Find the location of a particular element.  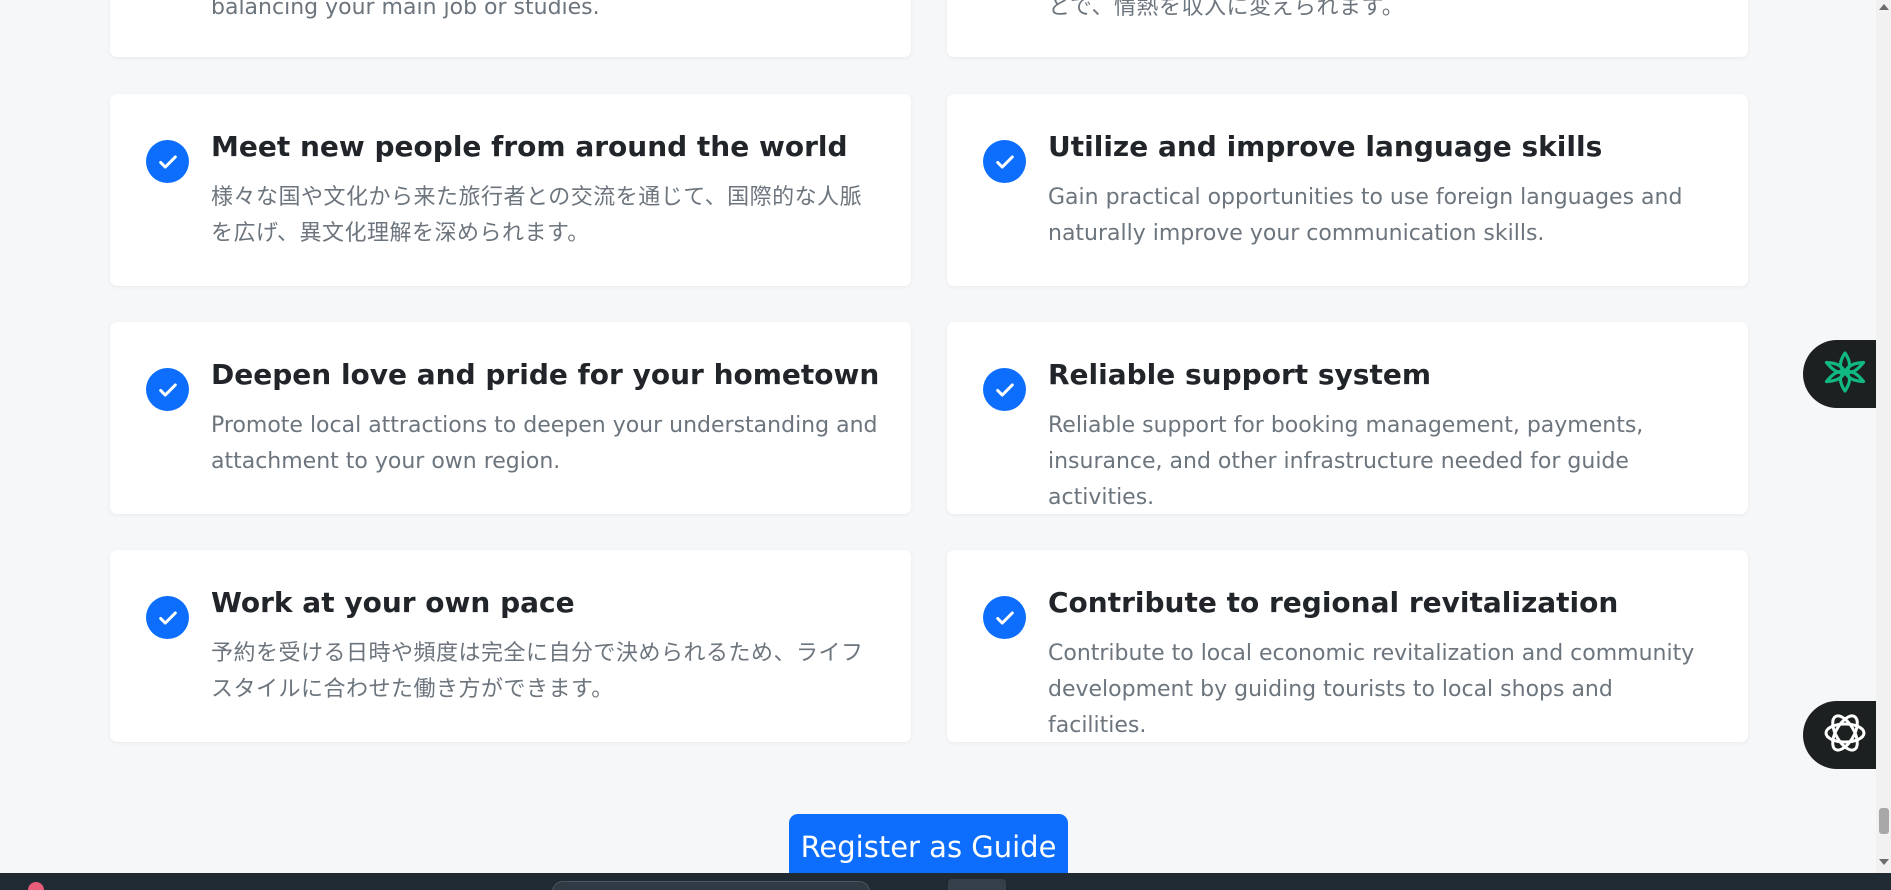

taskbar-app-icon is located at coordinates (36, 886).